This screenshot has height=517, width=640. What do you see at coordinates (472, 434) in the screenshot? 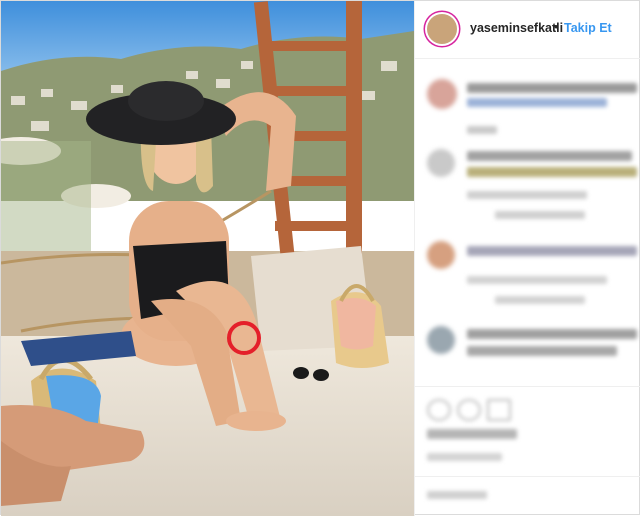
I see `obscured-likes` at bounding box center [472, 434].